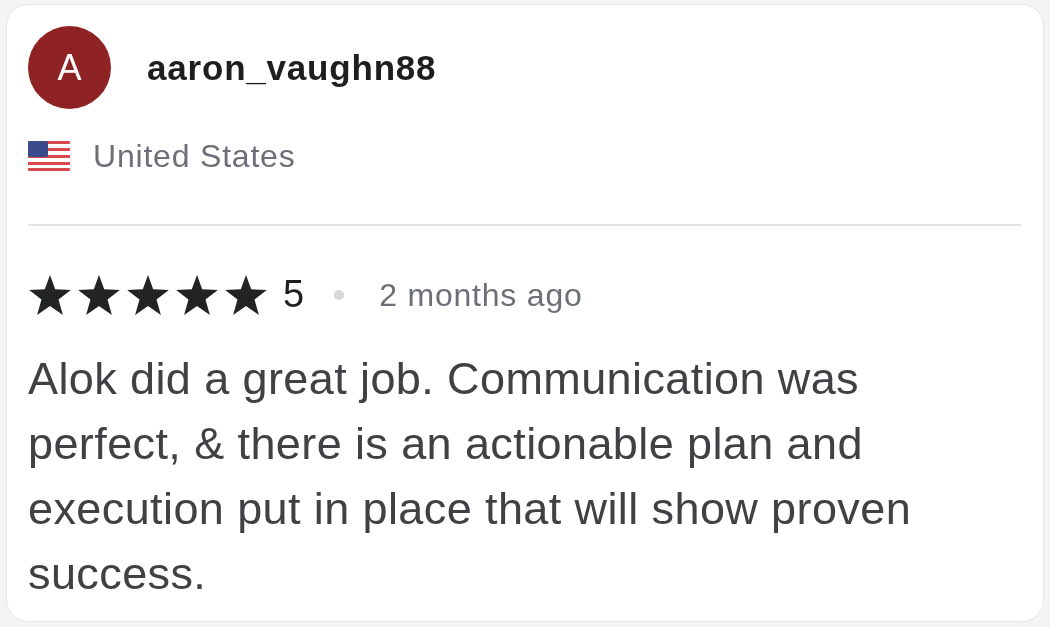 The image size is (1050, 627). Describe the element at coordinates (292, 67) in the screenshot. I see `username: aaron_vaughn88` at that location.